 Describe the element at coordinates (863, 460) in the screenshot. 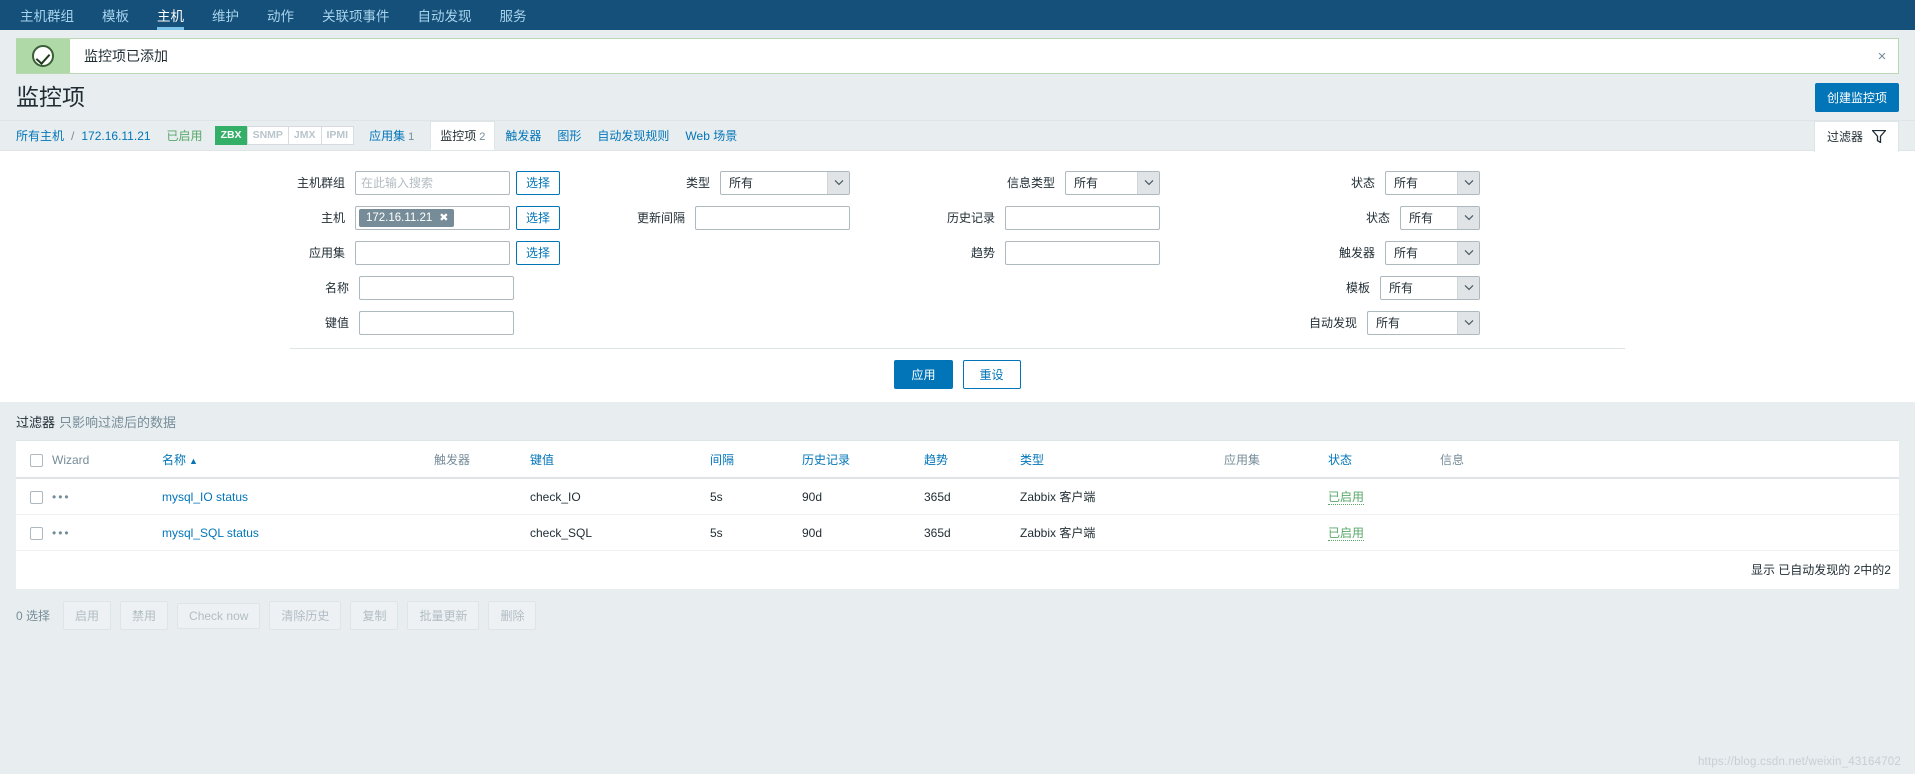

I see `column-header-history: 历史记录` at that location.